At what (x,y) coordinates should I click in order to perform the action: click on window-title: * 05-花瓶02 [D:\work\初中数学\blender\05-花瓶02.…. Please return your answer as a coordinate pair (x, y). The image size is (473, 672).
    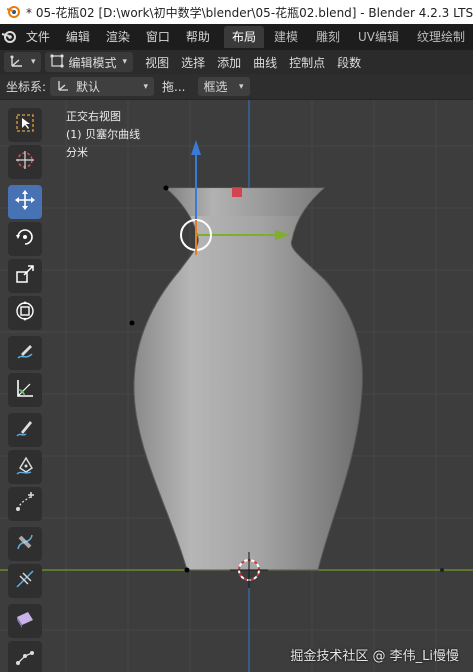
    Looking at the image, I should click on (249, 12).